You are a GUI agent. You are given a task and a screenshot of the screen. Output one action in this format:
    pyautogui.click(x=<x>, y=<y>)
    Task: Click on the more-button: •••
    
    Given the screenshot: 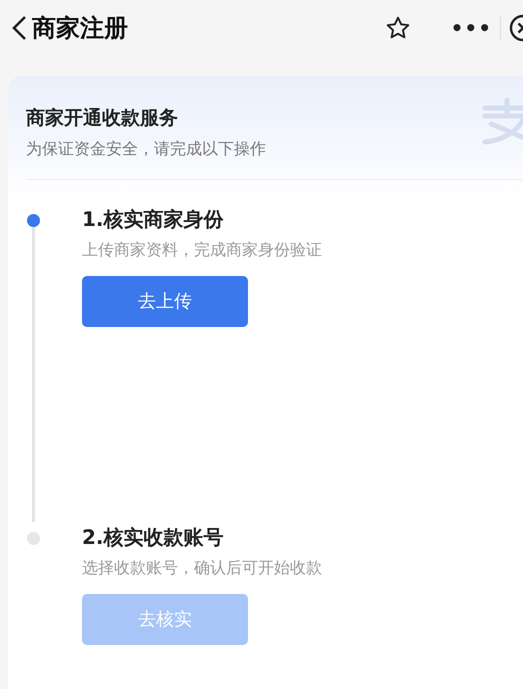 What is the action you would take?
    pyautogui.click(x=471, y=28)
    